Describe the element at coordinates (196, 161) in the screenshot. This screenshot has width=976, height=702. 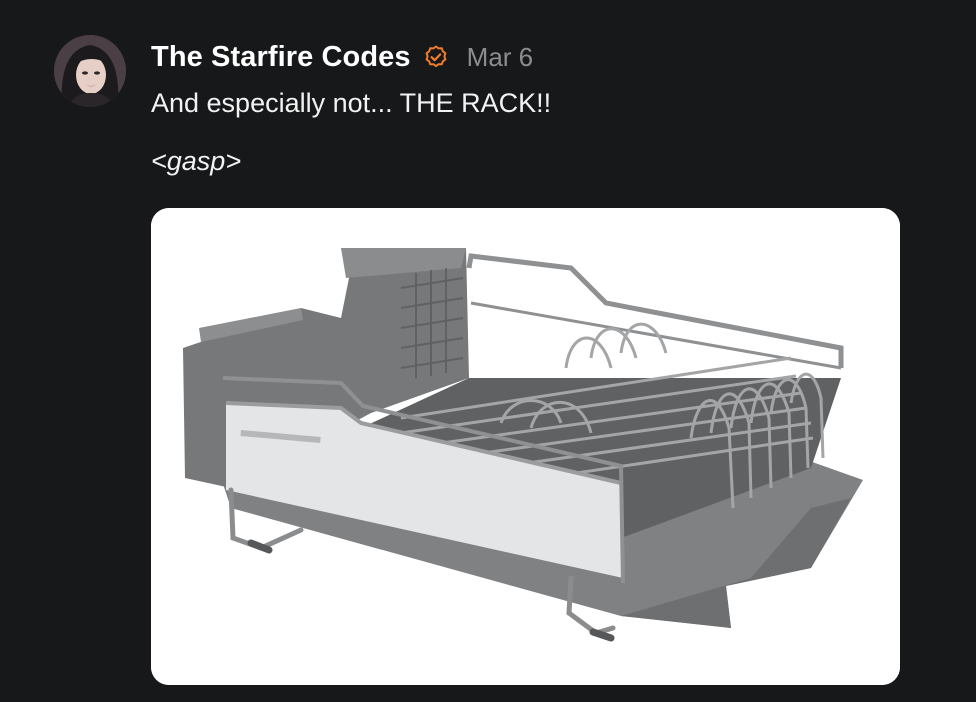
I see `post-text-line: <gasp>` at that location.